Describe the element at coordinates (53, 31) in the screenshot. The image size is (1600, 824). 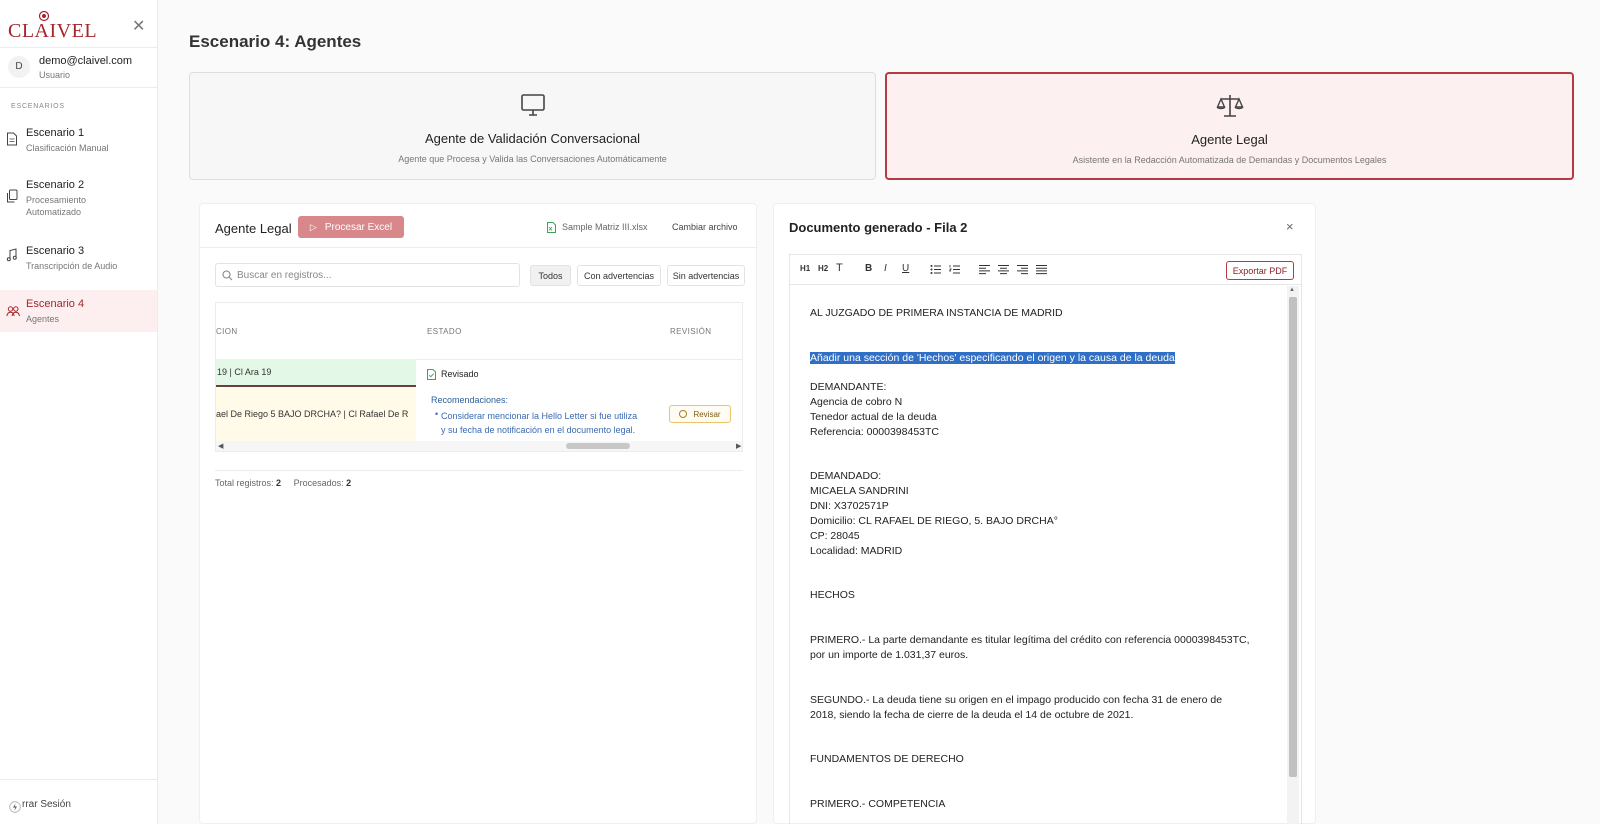
I see `app-logo: CLAIVEL` at that location.